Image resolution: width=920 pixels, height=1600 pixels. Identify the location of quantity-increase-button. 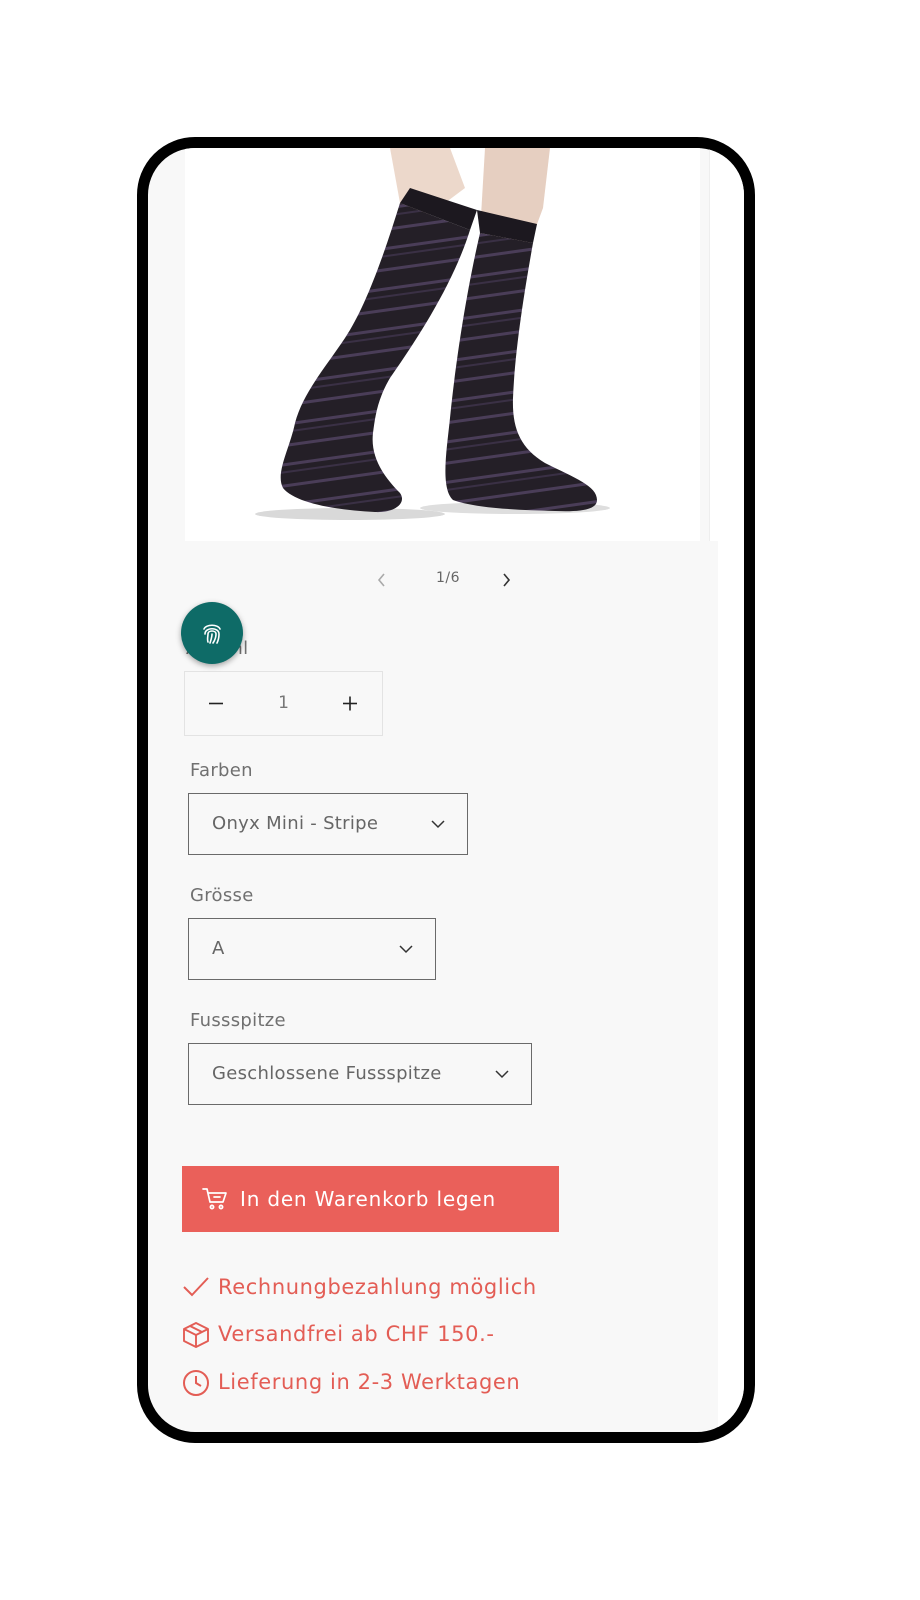
(352, 703).